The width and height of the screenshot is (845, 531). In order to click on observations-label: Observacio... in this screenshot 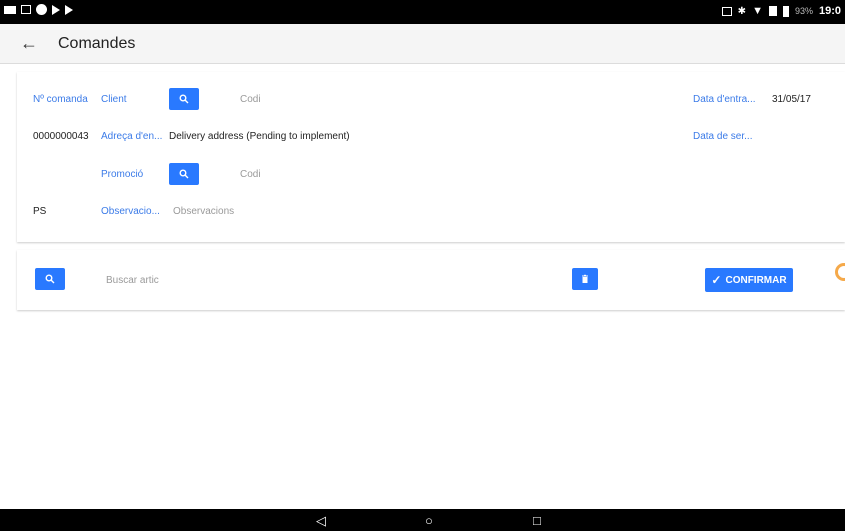, I will do `click(130, 211)`.